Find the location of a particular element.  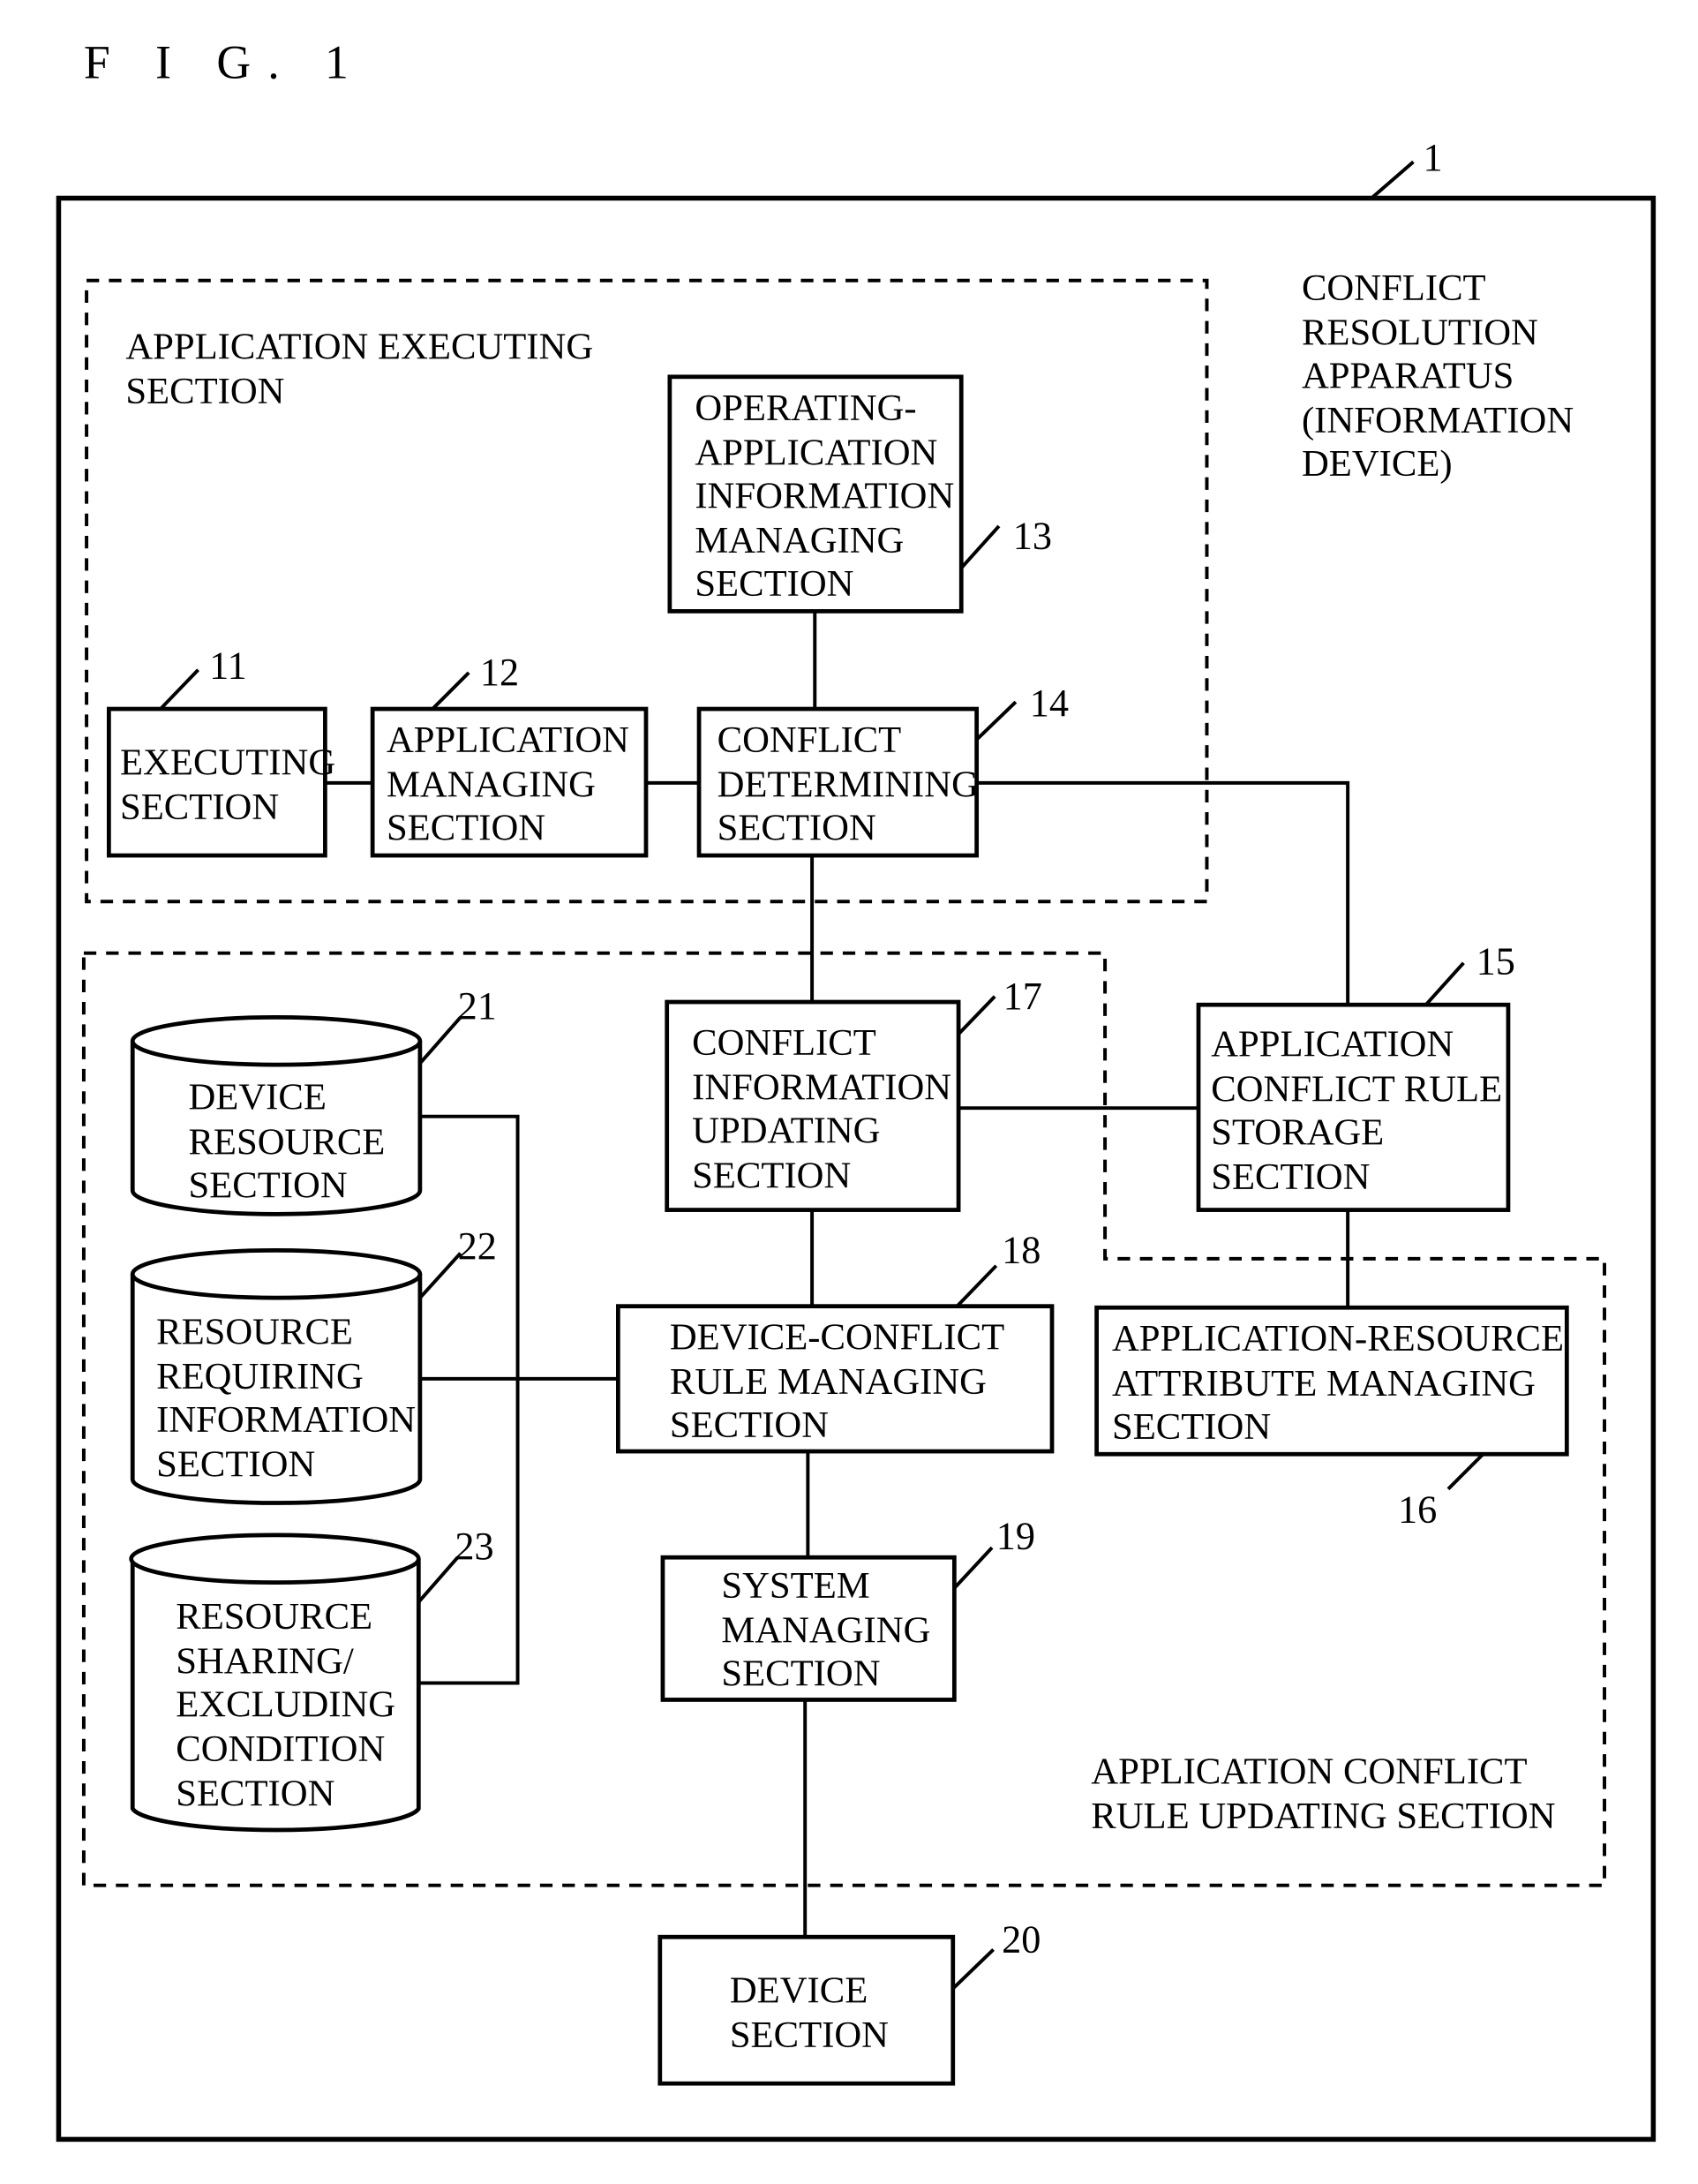

block-conflict-info-updating: CONFLICT INFORMATION UPDATING SECTION is located at coordinates (813, 1106).